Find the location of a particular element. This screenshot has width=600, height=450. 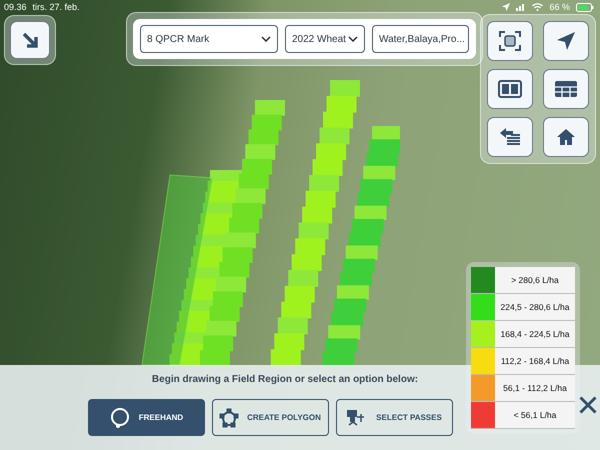

close-icon is located at coordinates (588, 405).